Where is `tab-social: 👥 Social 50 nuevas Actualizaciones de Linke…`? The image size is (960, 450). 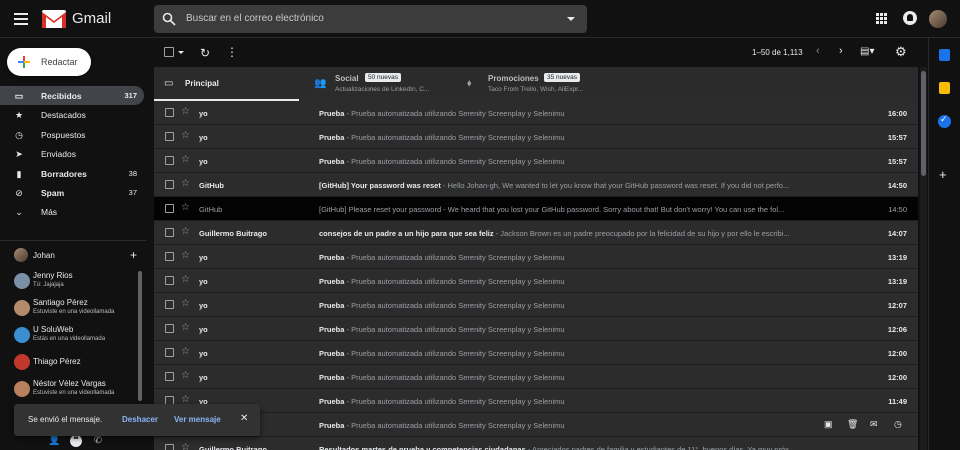
tab-social: 👥 Social 50 nuevas Actualizaciones de Linke… is located at coordinates (379, 84).